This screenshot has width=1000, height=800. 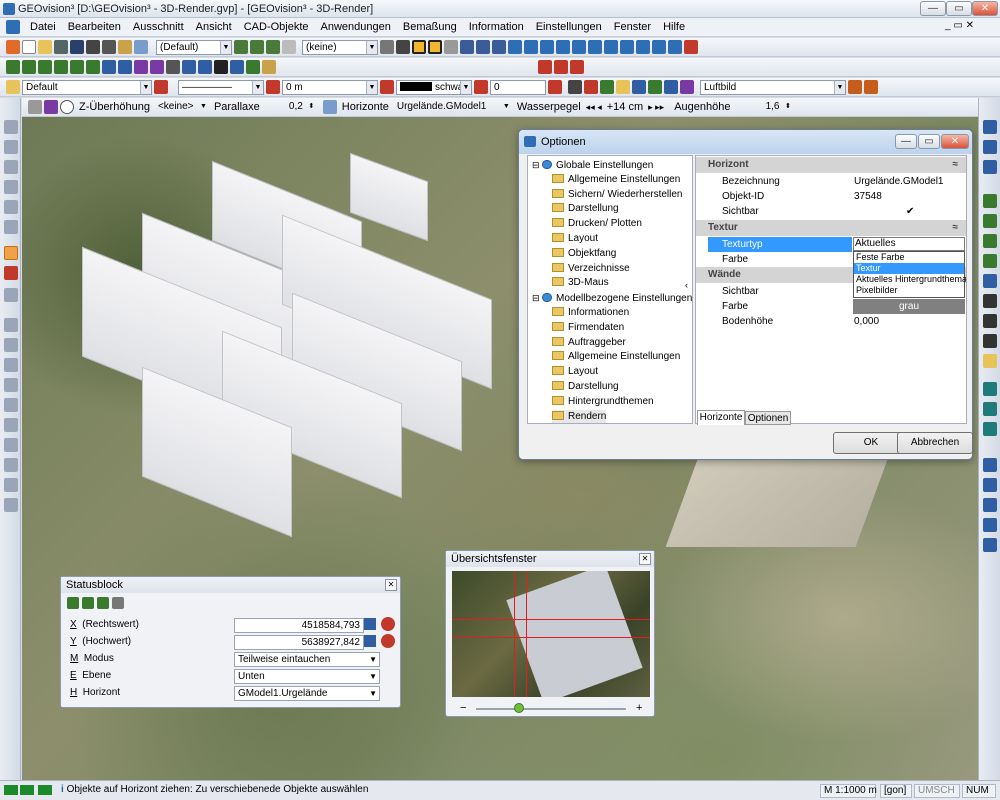 What do you see at coordinates (579, 416) in the screenshot?
I see `tree-item: Rendern` at bounding box center [579, 416].